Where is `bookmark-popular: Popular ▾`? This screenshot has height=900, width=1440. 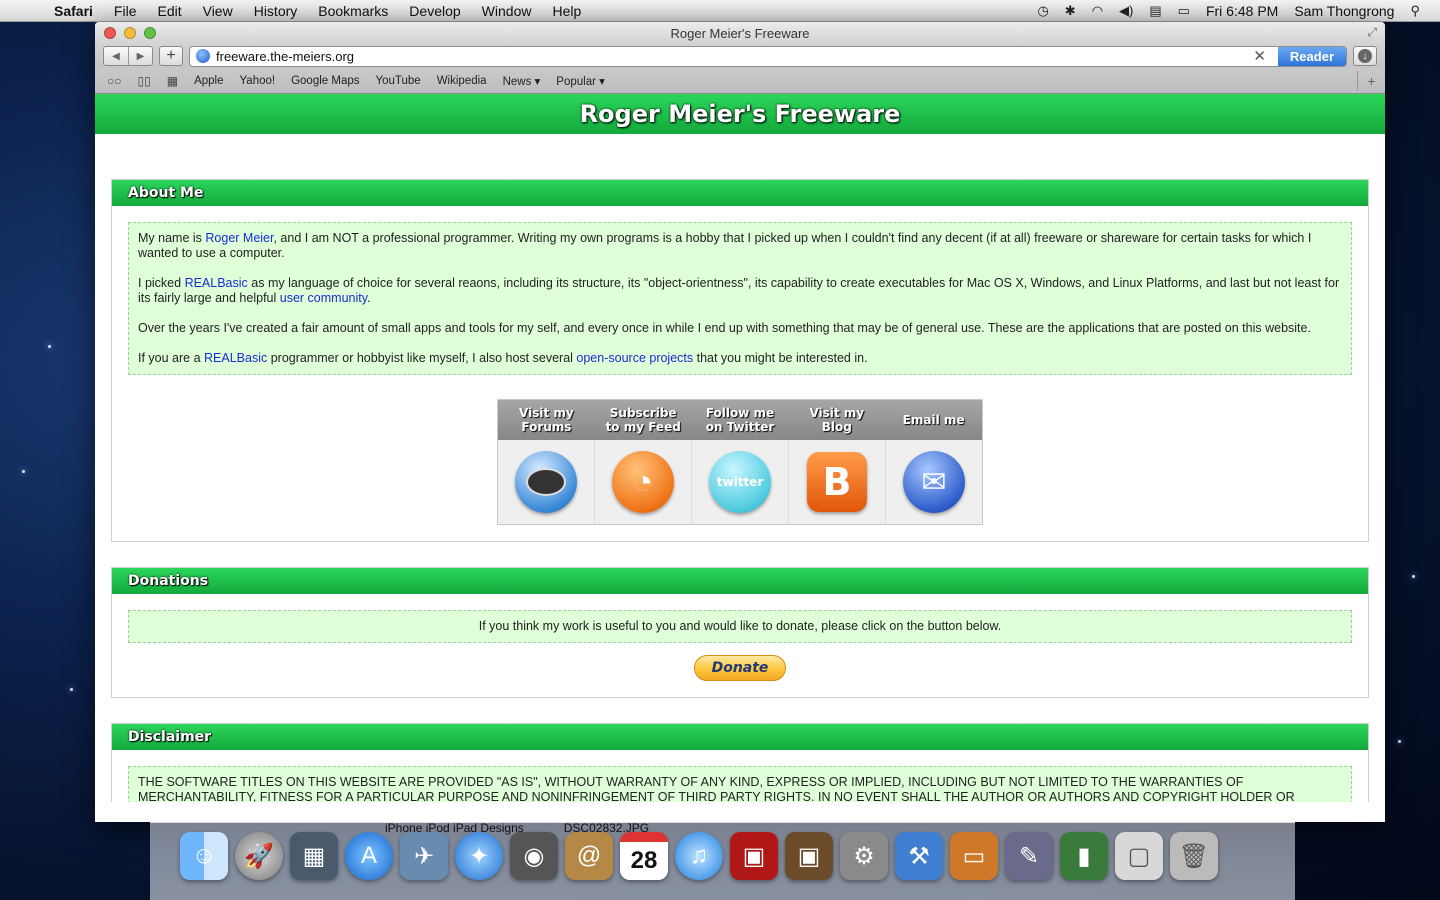 bookmark-popular: Popular ▾ is located at coordinates (580, 81).